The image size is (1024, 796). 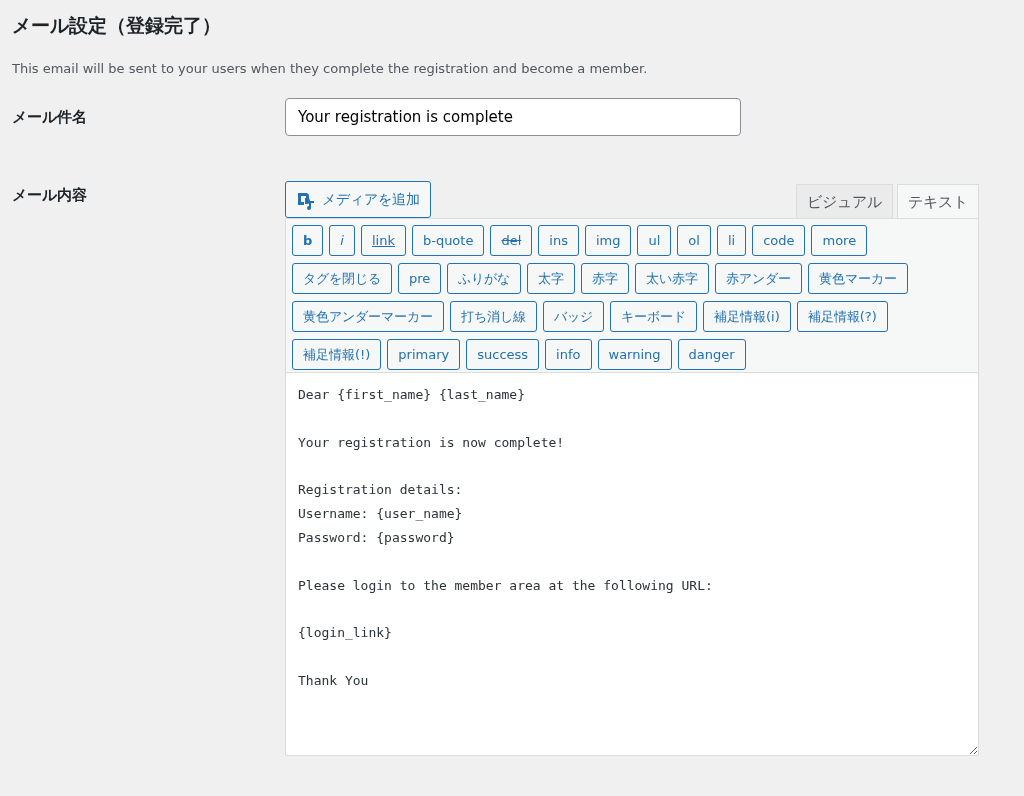 I want to click on quicktag-button: ol, so click(x=694, y=241).